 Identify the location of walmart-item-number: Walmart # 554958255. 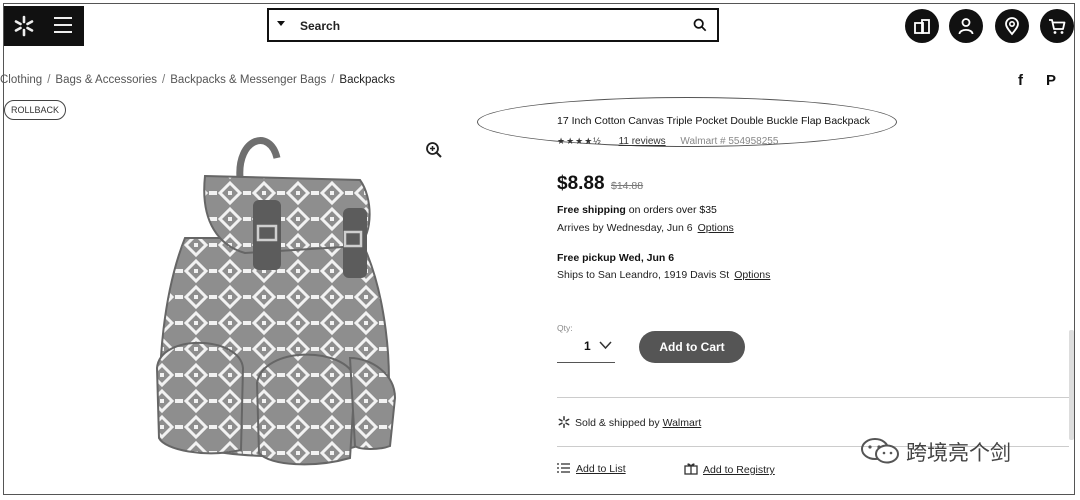
(729, 141).